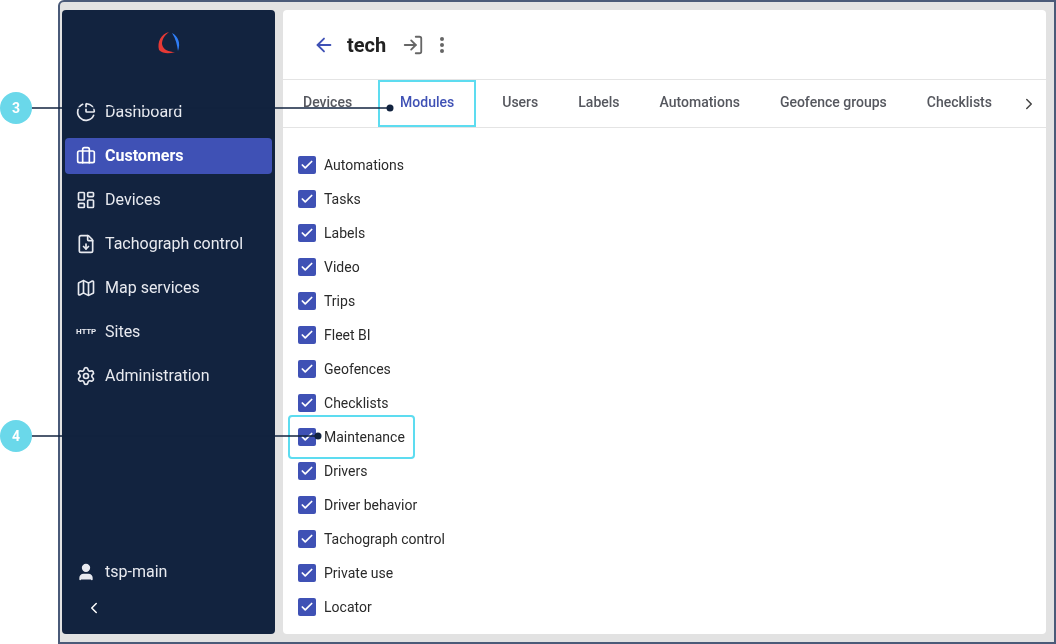 This screenshot has width=1056, height=644. I want to click on user-name: tsp-main, so click(136, 572).